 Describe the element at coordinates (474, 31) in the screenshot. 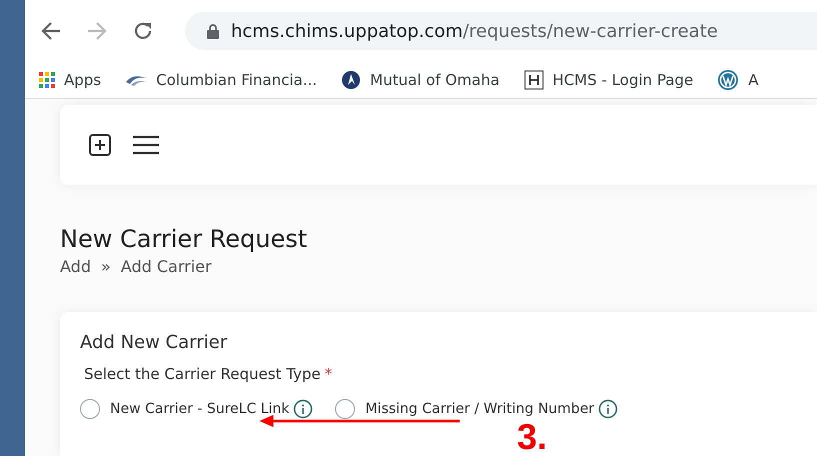

I see `url-text: hcms.chims.uppatop.com/requests/new-carrier-create` at that location.